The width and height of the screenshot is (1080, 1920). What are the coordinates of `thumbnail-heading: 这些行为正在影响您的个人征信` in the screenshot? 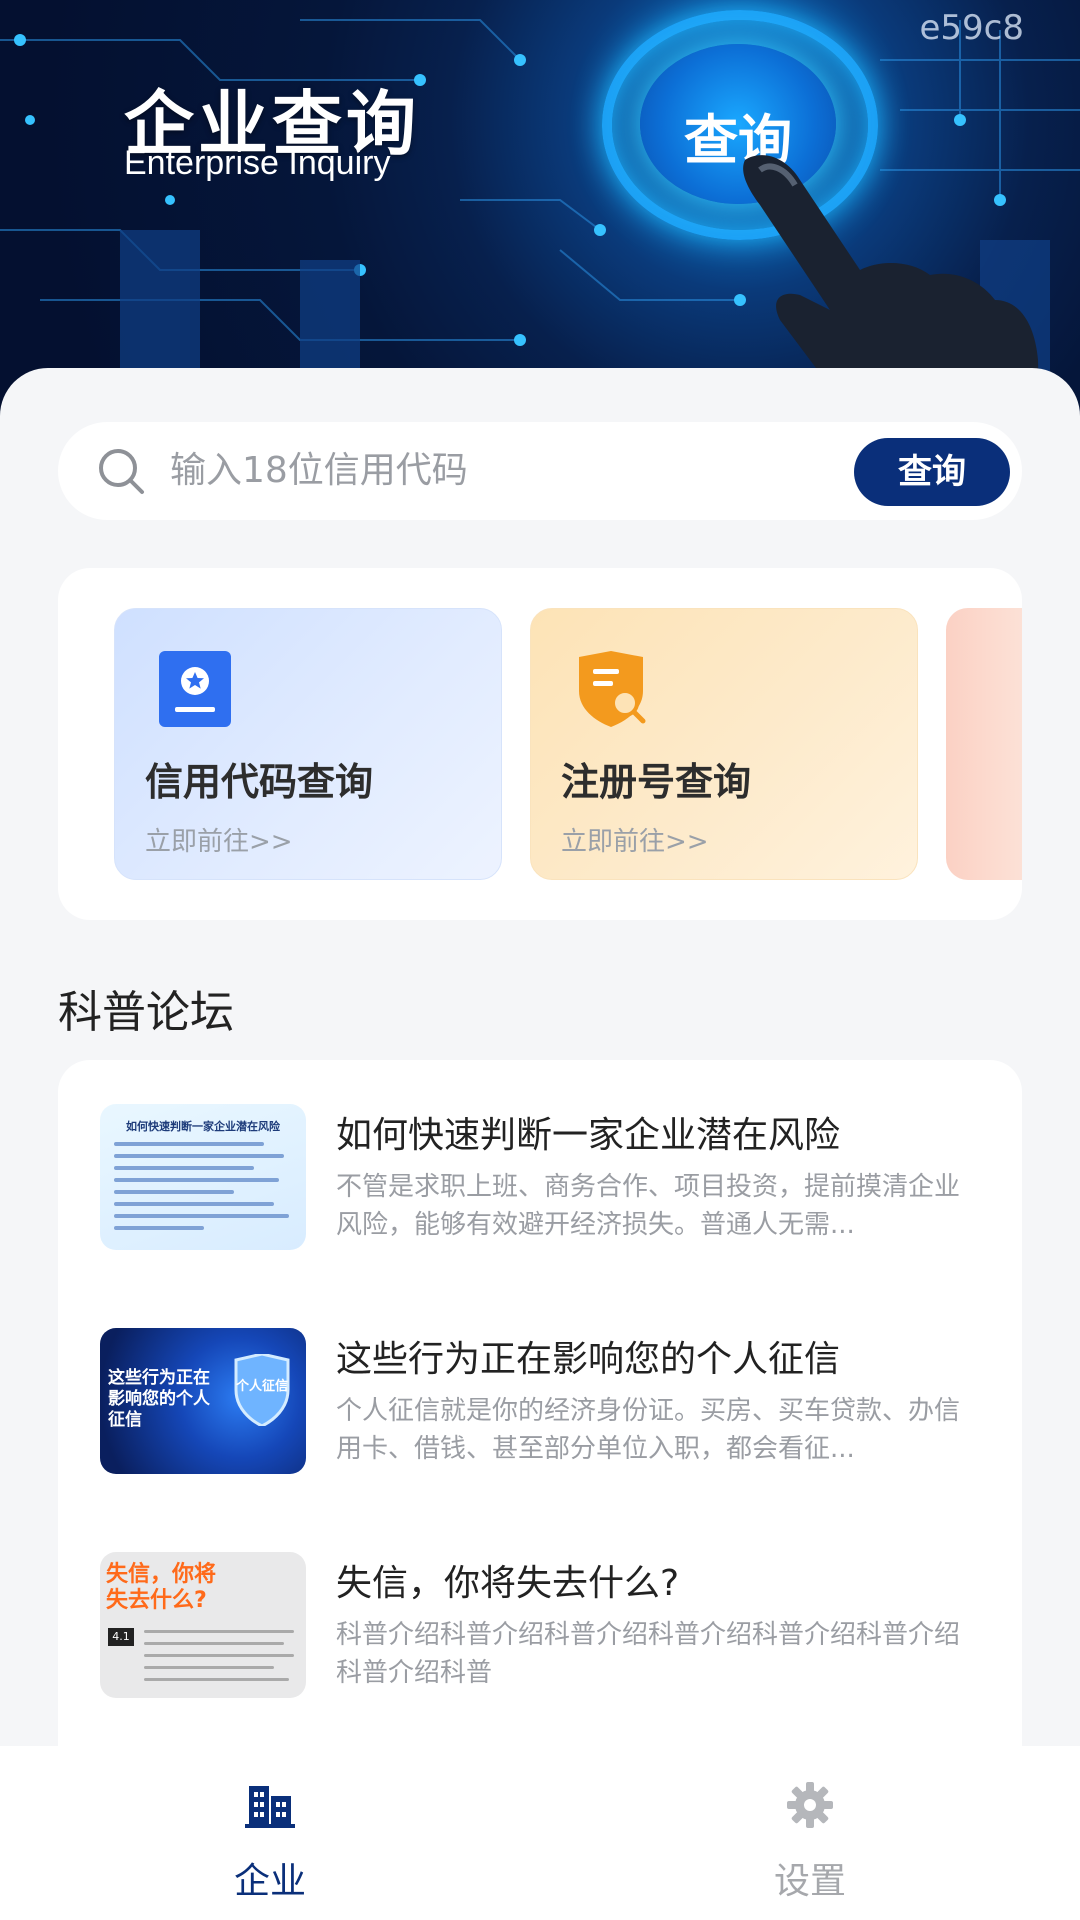 It's located at (159, 1399).